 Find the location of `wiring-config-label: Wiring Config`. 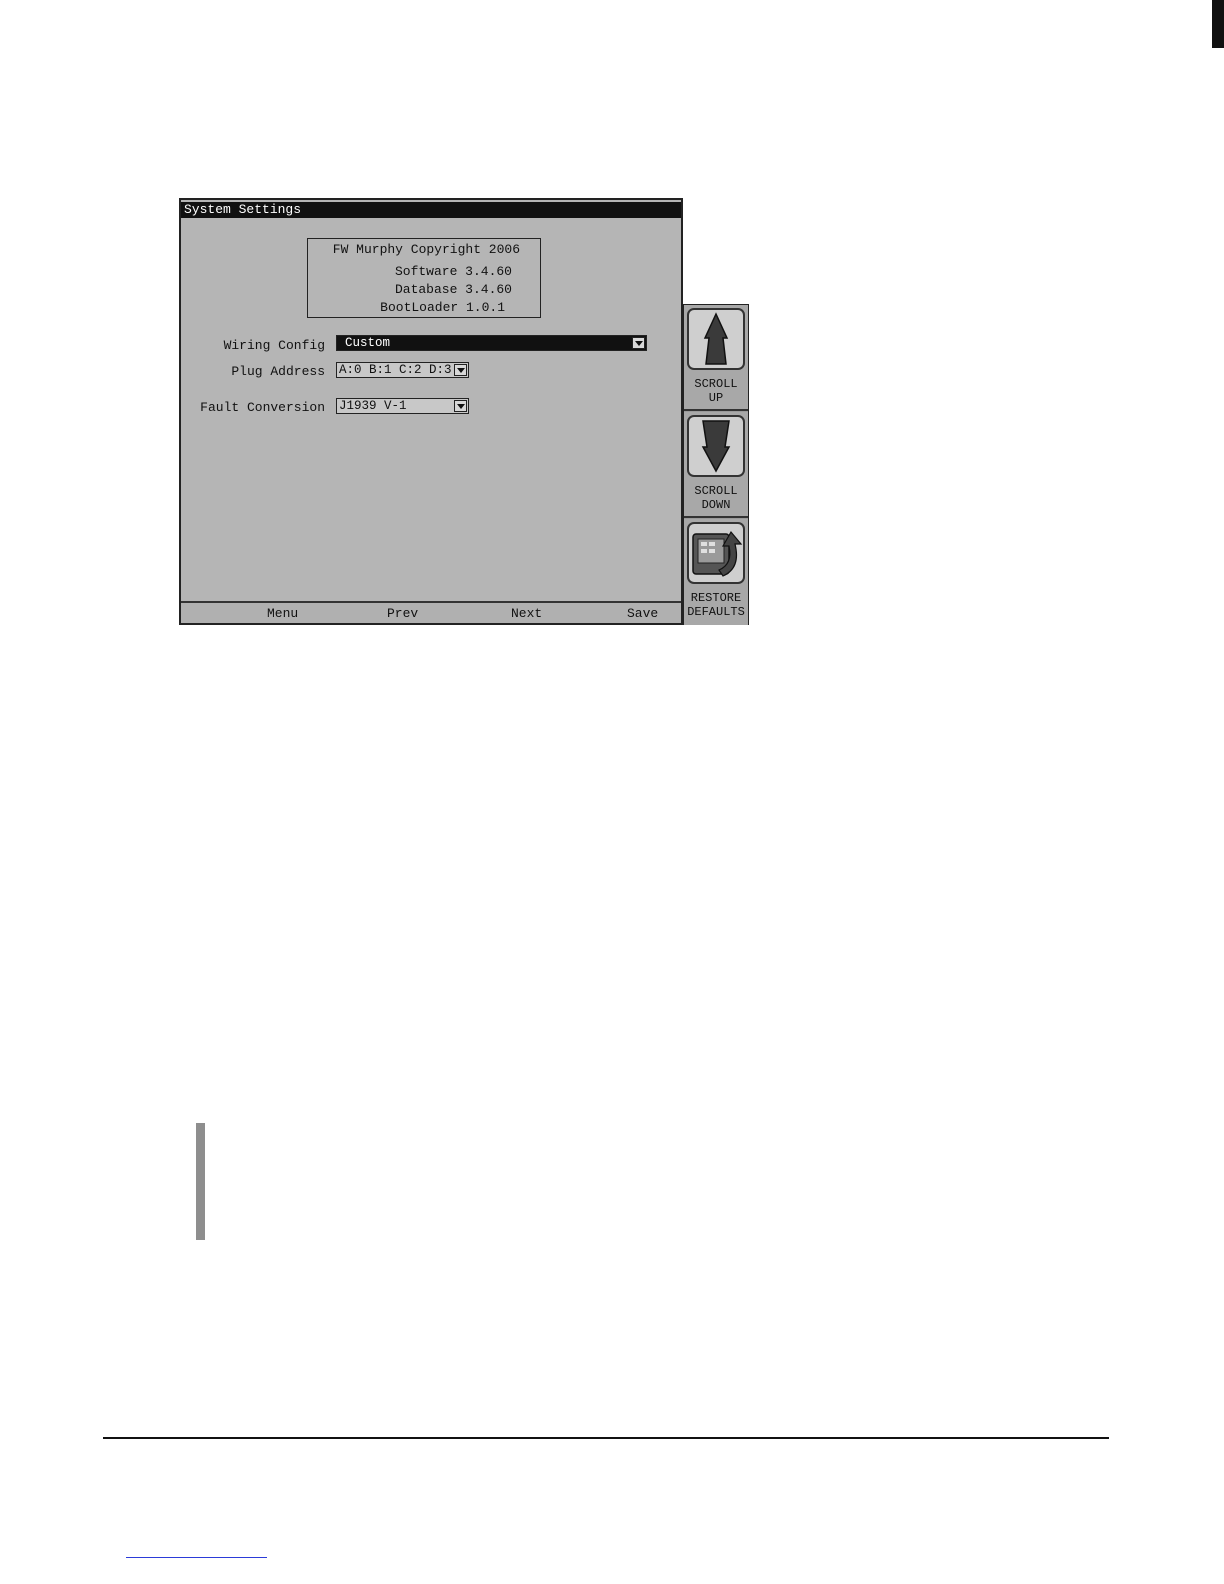

wiring-config-label: Wiring Config is located at coordinates (274, 345).